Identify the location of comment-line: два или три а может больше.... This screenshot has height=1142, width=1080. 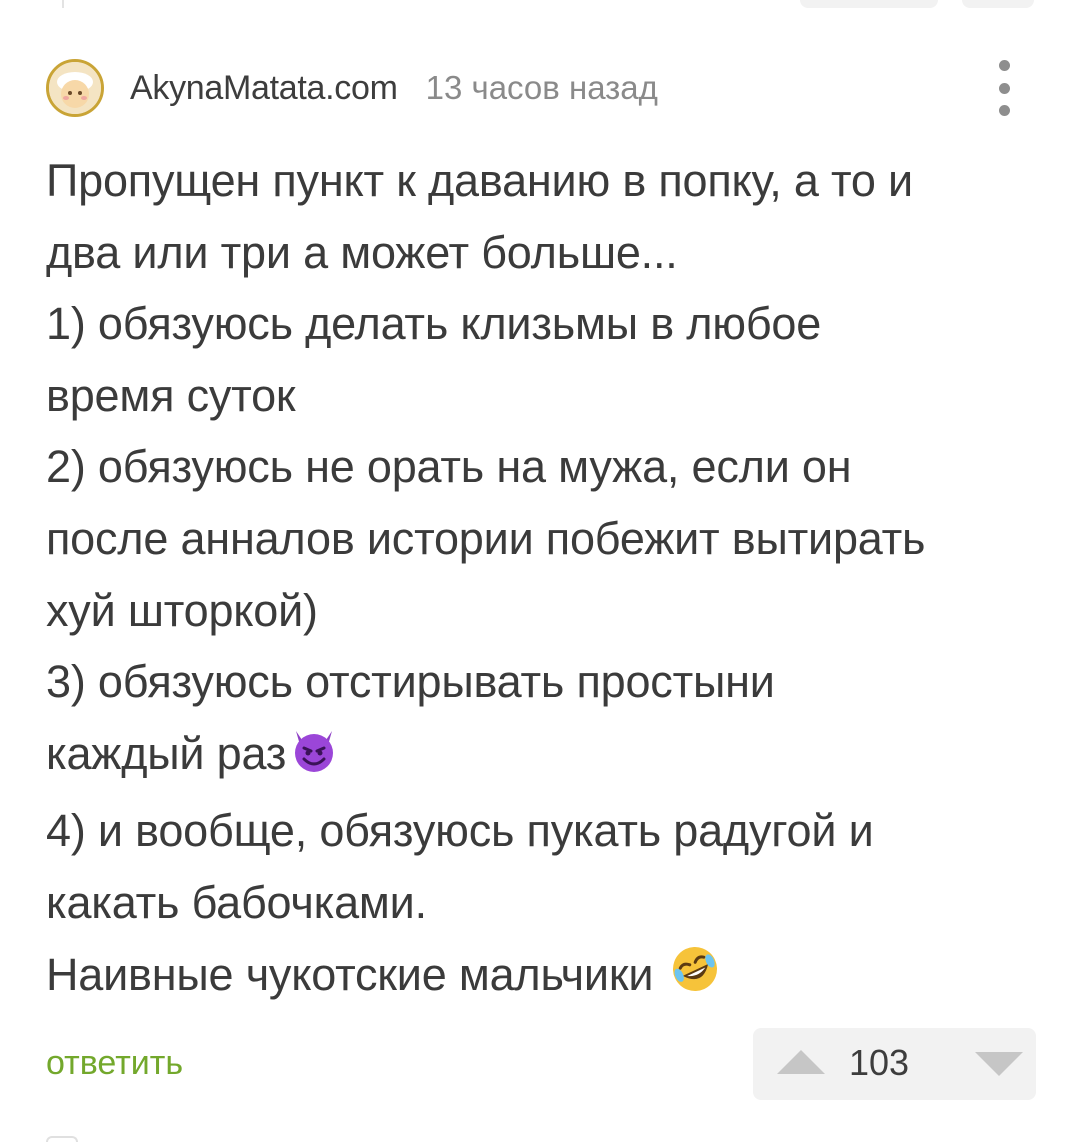
(362, 252).